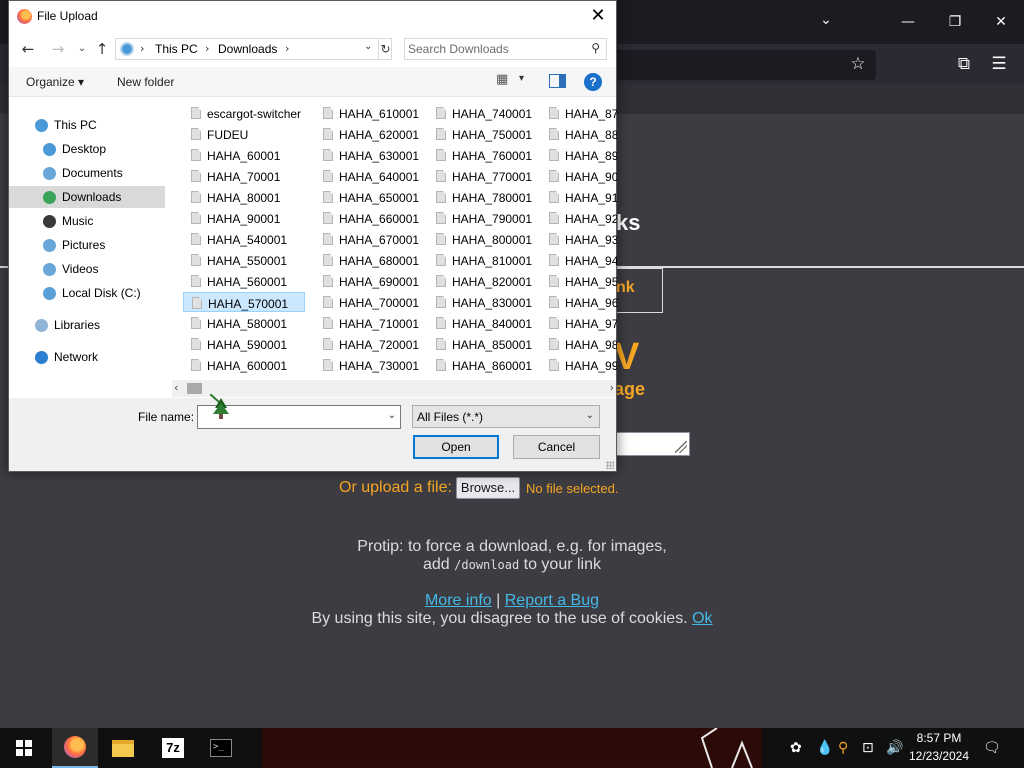 The width and height of the screenshot is (1024, 768). What do you see at coordinates (244, 323) in the screenshot?
I see `file-item: HAHA_580001` at bounding box center [244, 323].